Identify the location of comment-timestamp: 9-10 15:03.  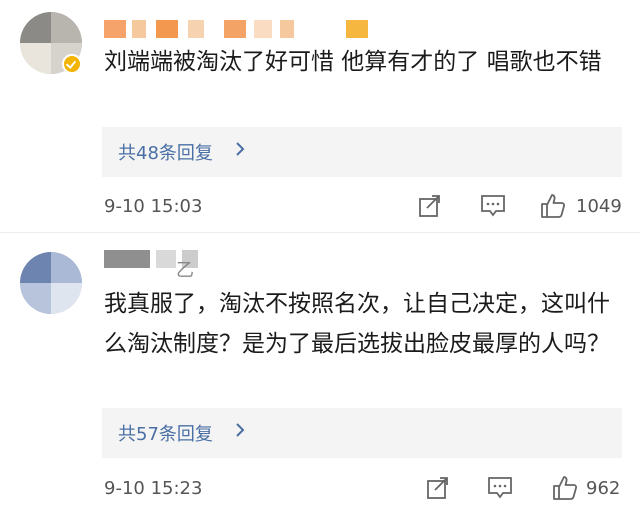
(153, 206).